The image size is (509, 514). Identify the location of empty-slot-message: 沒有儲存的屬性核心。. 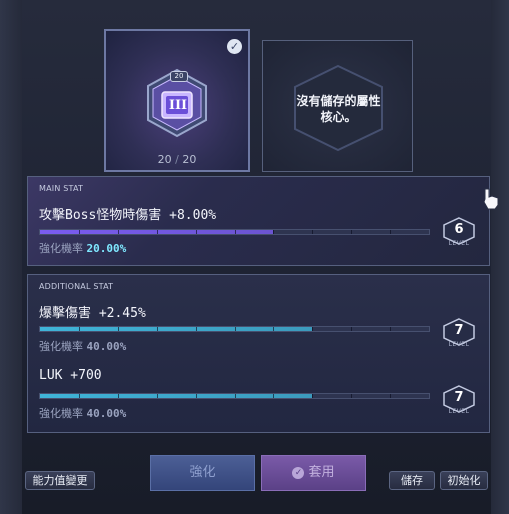
(338, 109).